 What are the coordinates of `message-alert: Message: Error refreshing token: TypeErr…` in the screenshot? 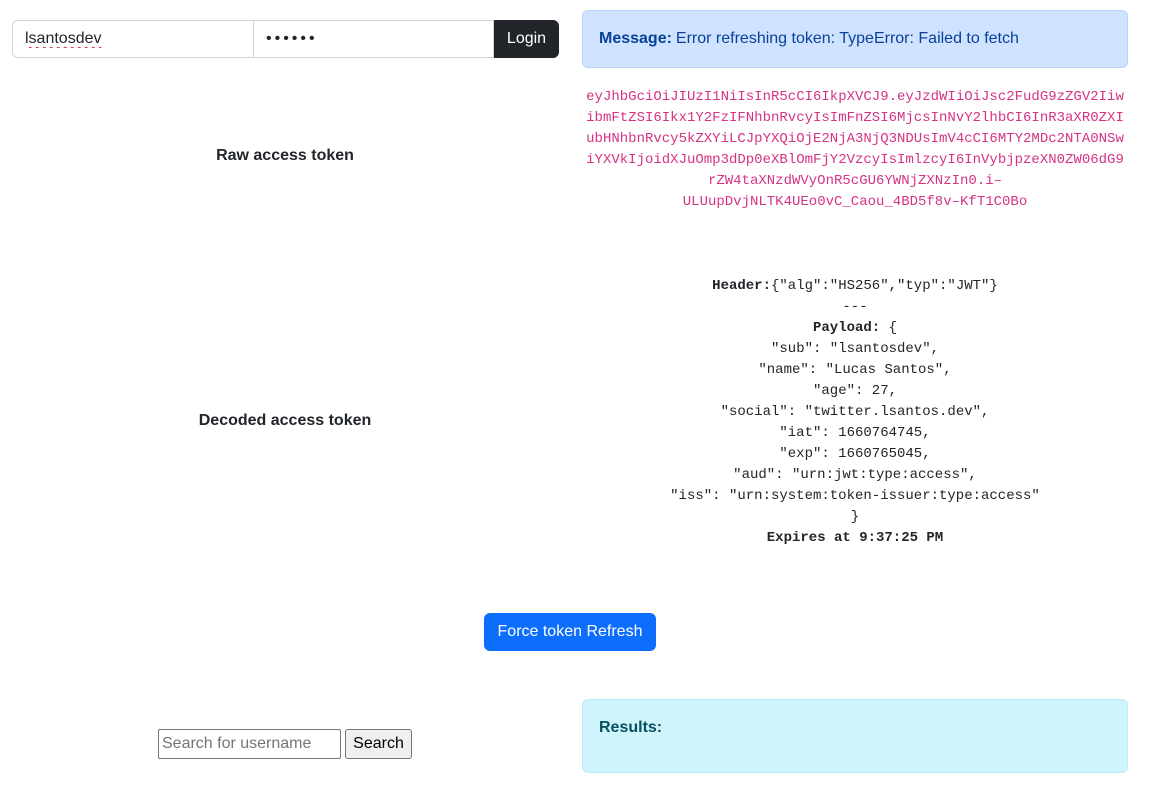 It's located at (855, 39).